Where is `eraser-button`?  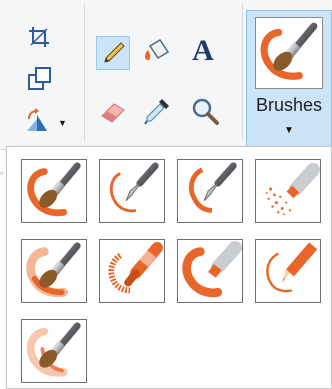 eraser-button is located at coordinates (113, 111).